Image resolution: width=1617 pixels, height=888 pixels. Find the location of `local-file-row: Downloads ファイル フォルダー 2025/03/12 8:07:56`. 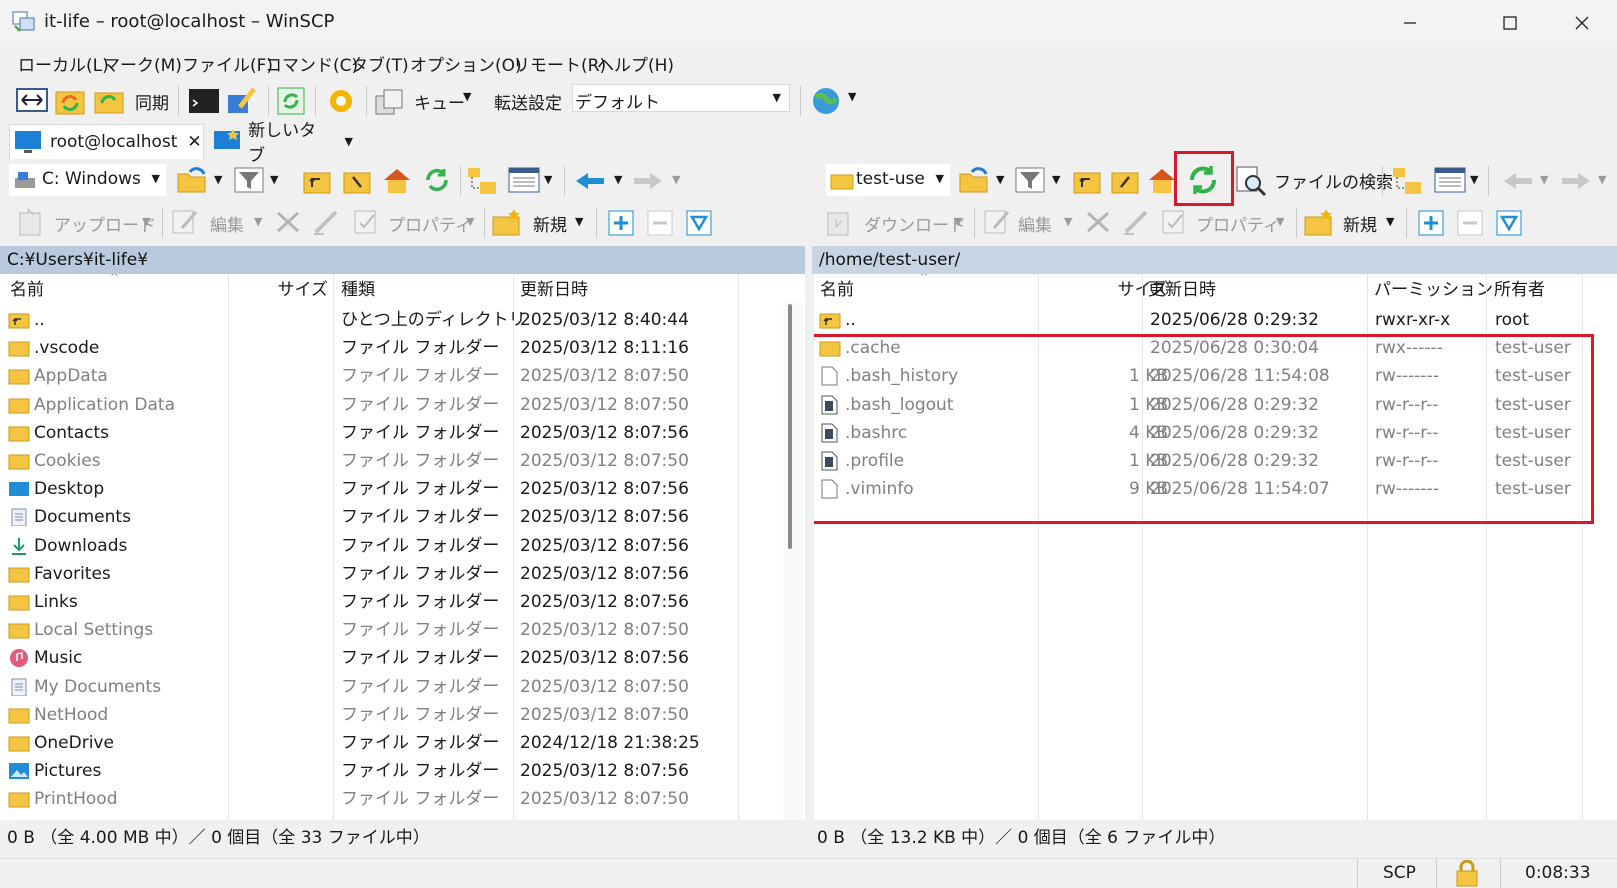

local-file-row: Downloads ファイル フォルダー 2025/03/12 8:07:56 is located at coordinates (390, 546).